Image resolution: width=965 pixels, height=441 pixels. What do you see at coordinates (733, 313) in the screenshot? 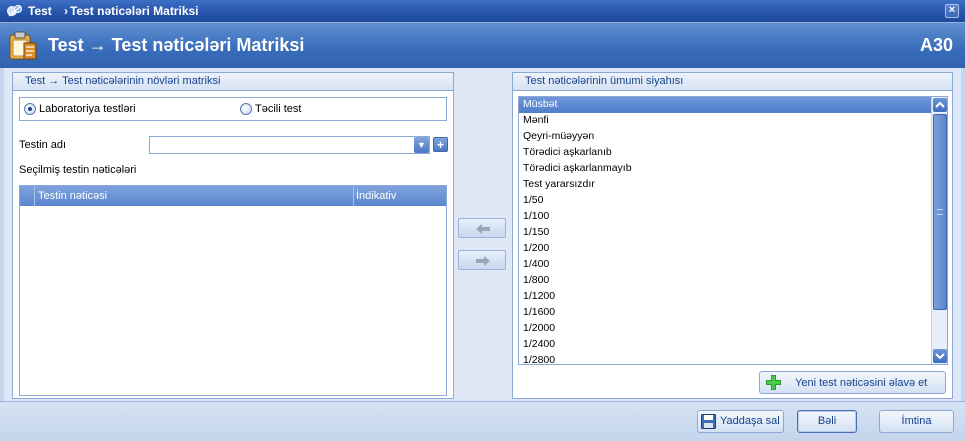
I see `list-item: 1/1600` at bounding box center [733, 313].